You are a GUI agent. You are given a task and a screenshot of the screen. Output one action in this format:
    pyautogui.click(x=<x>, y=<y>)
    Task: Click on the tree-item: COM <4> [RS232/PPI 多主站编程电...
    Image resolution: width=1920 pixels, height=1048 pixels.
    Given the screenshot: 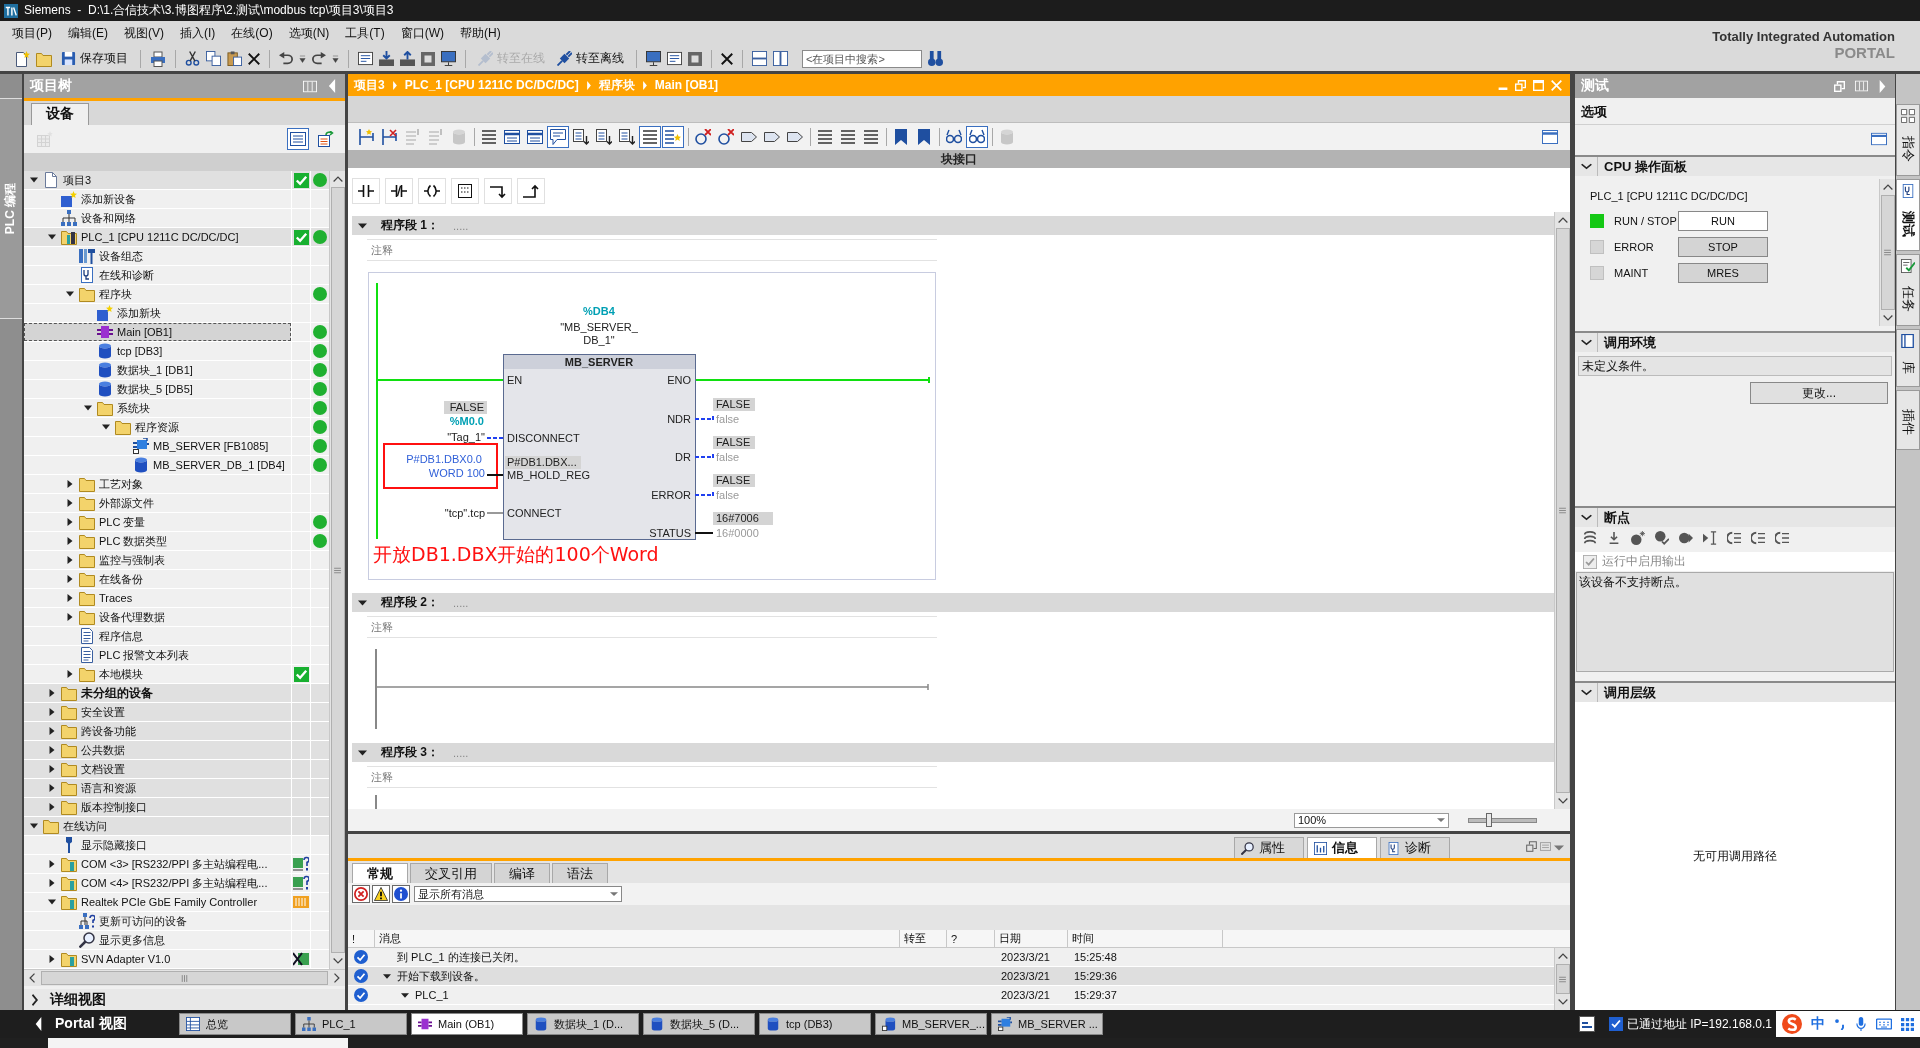 What is the action you would take?
    pyautogui.click(x=157, y=883)
    